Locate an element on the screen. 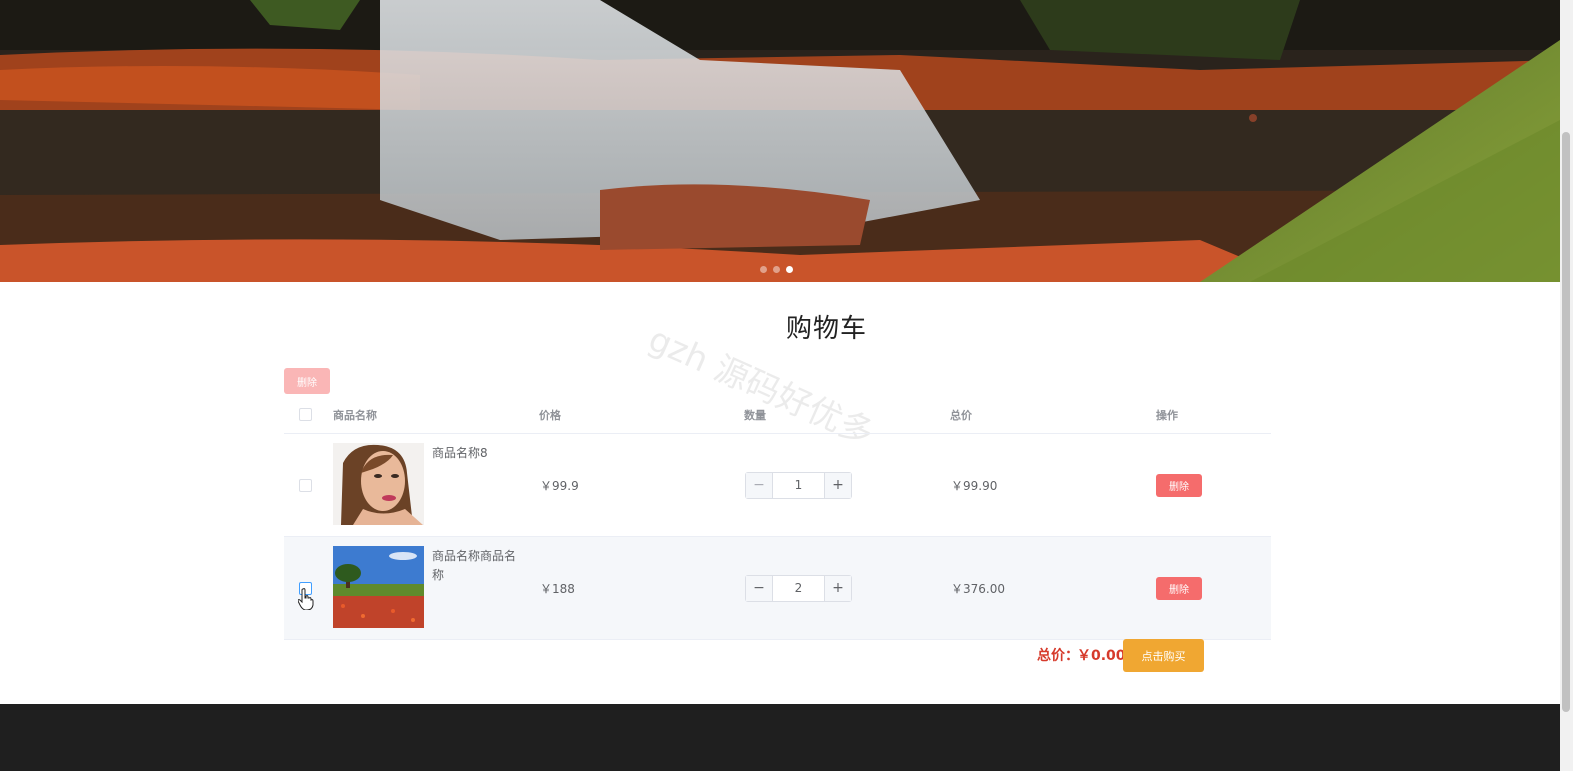 The image size is (1573, 771). product-price: ￥188 is located at coordinates (557, 589).